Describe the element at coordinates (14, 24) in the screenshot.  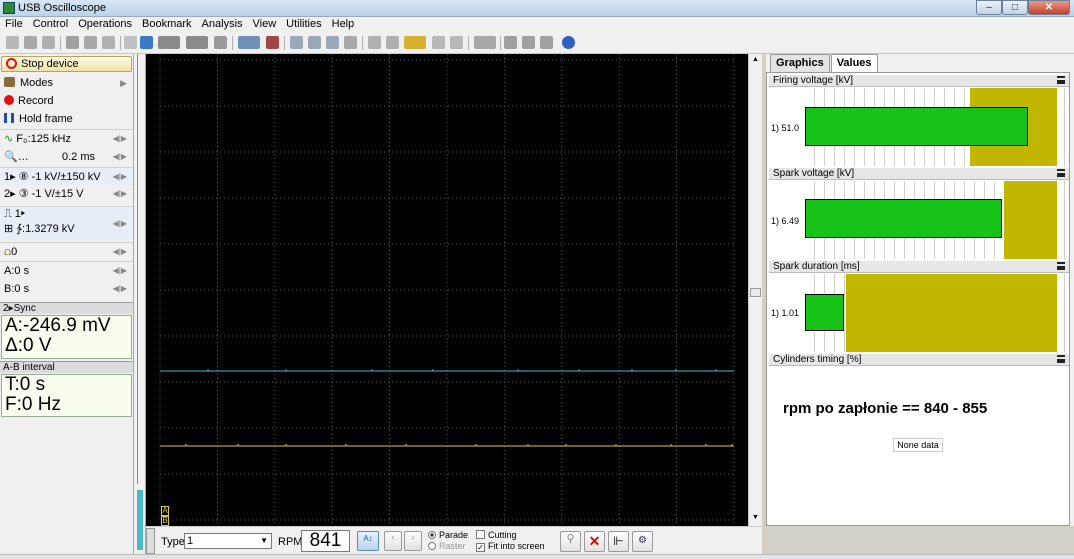
I see `menu-file: File` at that location.